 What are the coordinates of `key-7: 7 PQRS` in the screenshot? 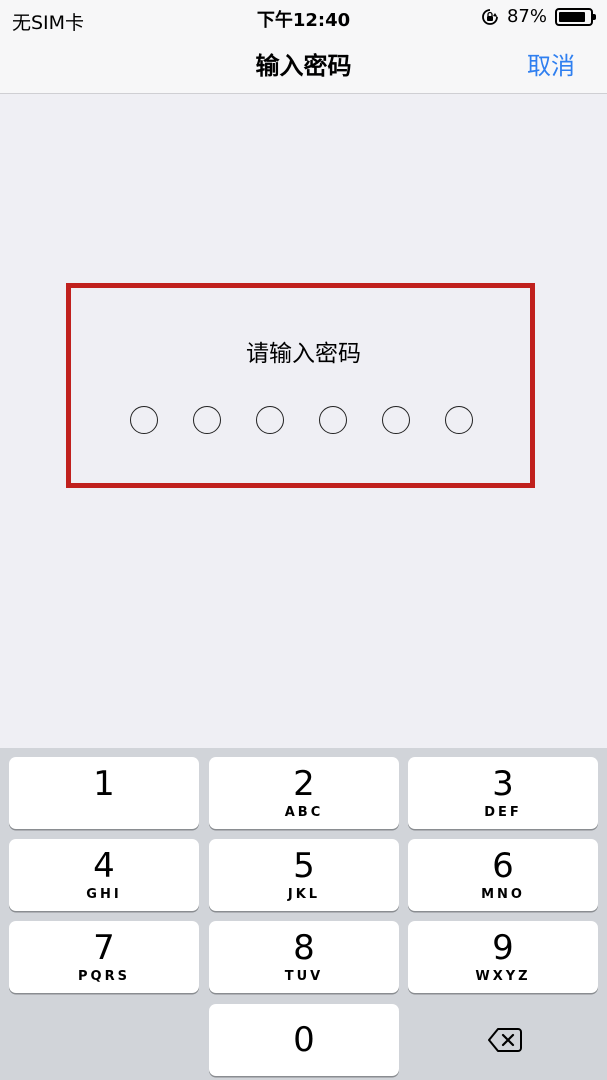 It's located at (104, 957).